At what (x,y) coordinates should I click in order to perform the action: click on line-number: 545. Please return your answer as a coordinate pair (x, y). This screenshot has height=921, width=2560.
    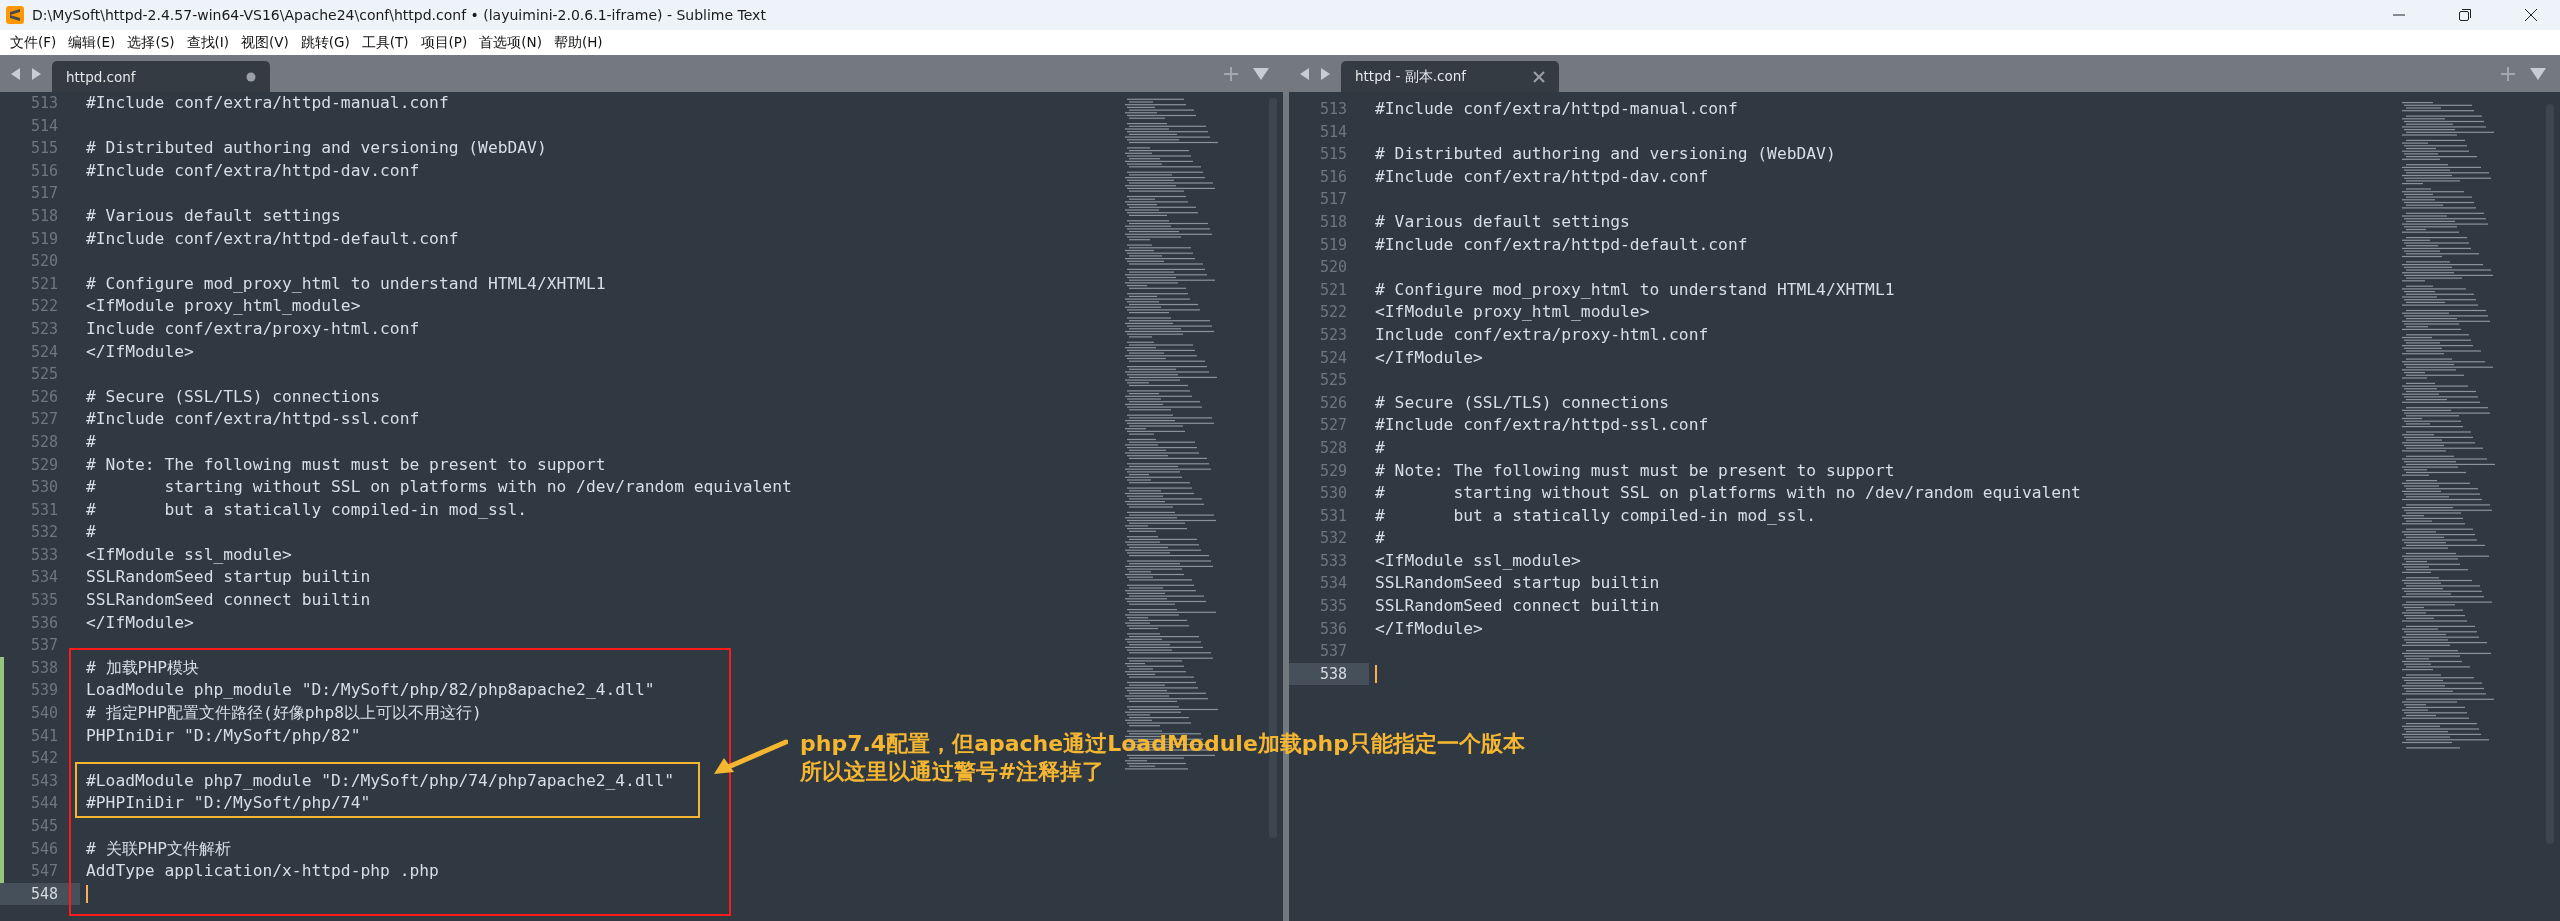
    Looking at the image, I should click on (40, 826).